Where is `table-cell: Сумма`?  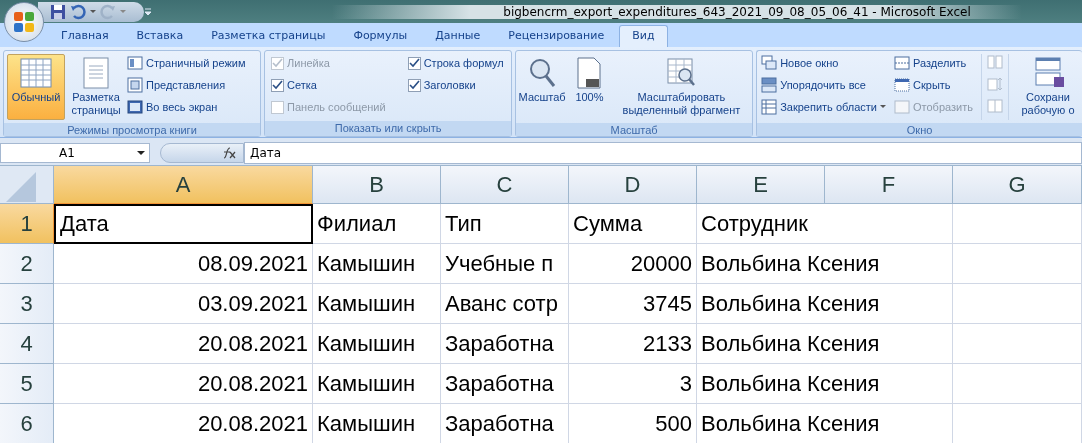 table-cell: Сумма is located at coordinates (633, 224).